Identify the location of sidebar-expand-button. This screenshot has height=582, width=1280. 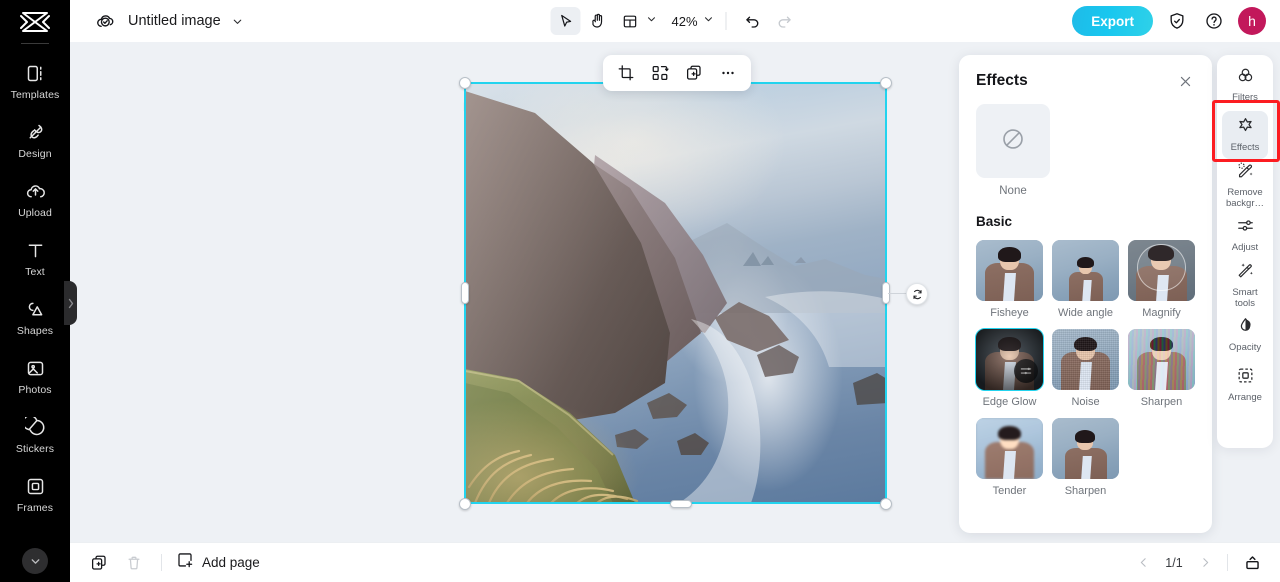
(35, 561).